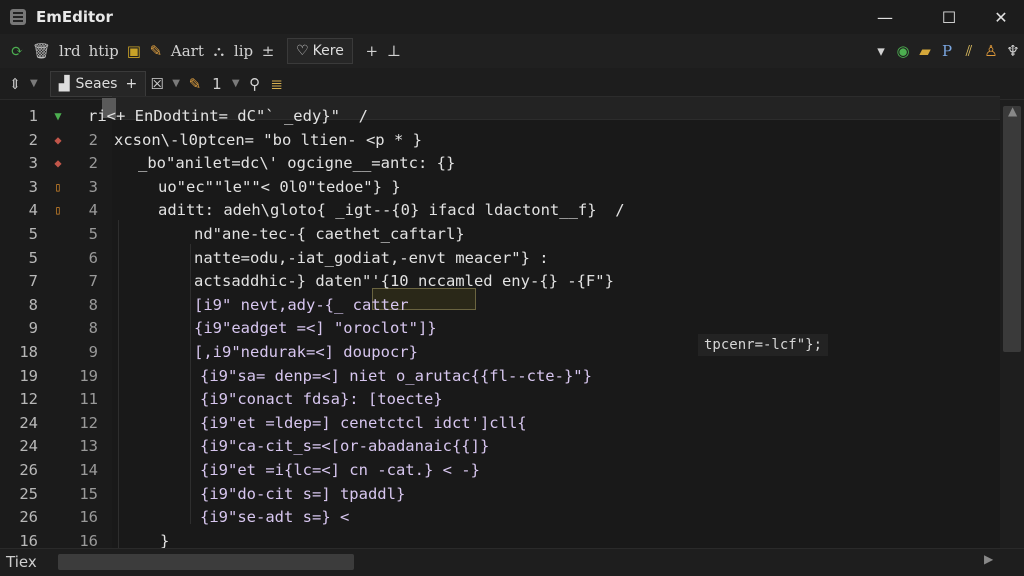  Describe the element at coordinates (28, 422) in the screenshot. I see `line-number: 24` at that location.